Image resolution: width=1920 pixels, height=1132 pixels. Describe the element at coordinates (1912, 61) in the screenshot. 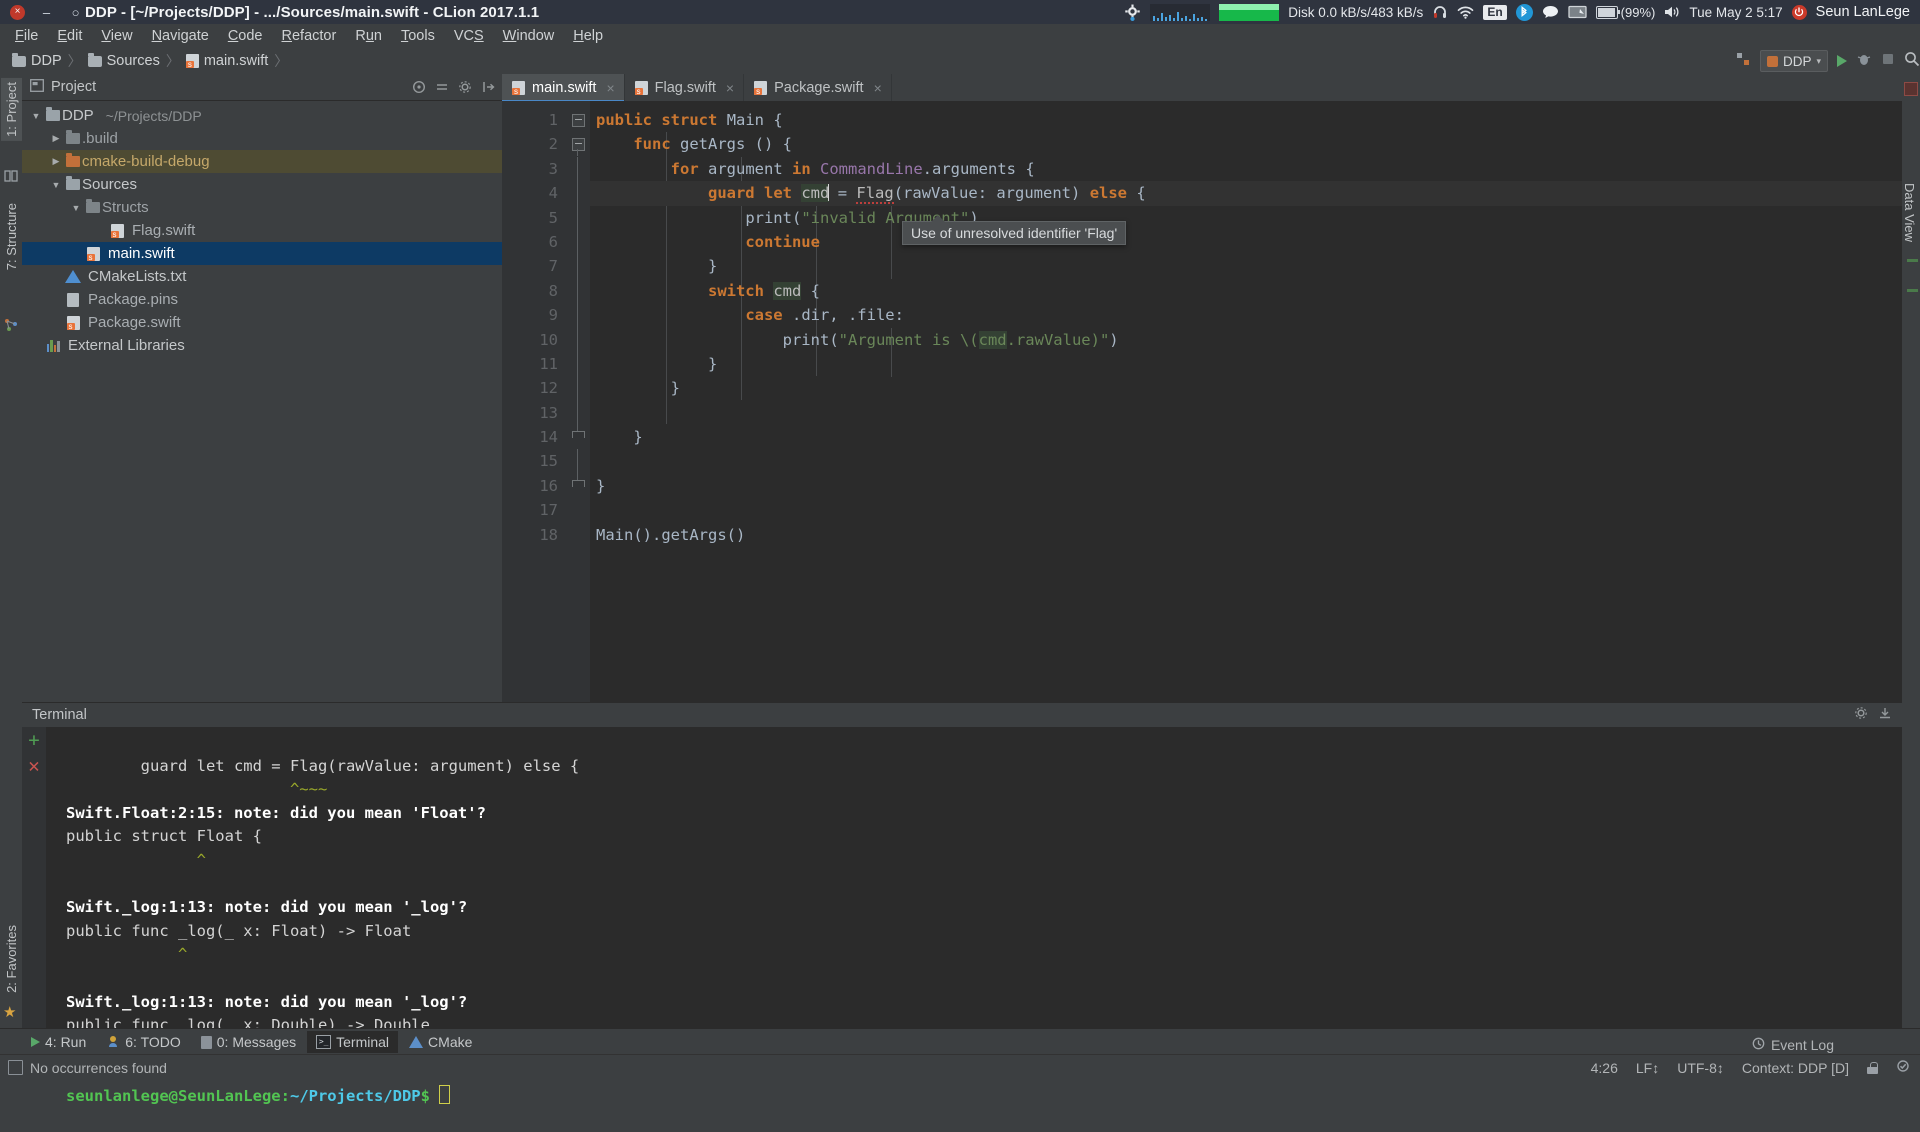

I see `search-everywhere-button` at that location.